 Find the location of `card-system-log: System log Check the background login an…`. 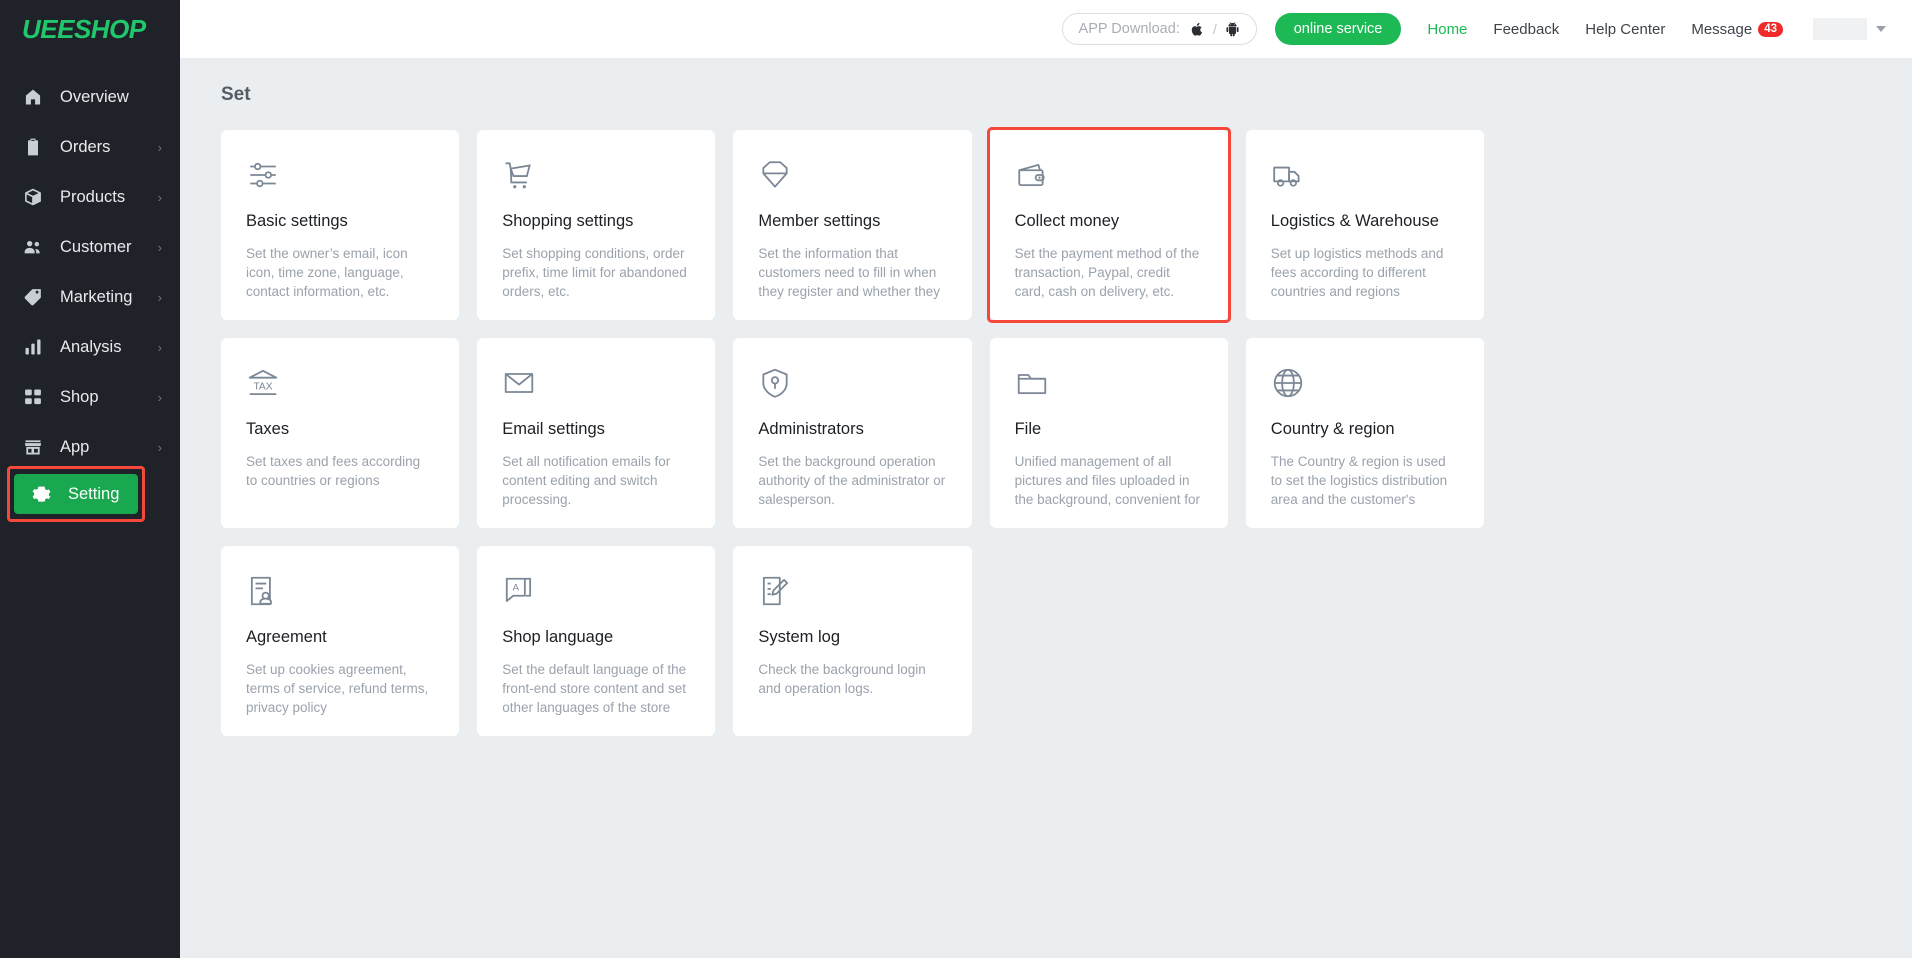

card-system-log: System log Check the background login an… is located at coordinates (852, 641).